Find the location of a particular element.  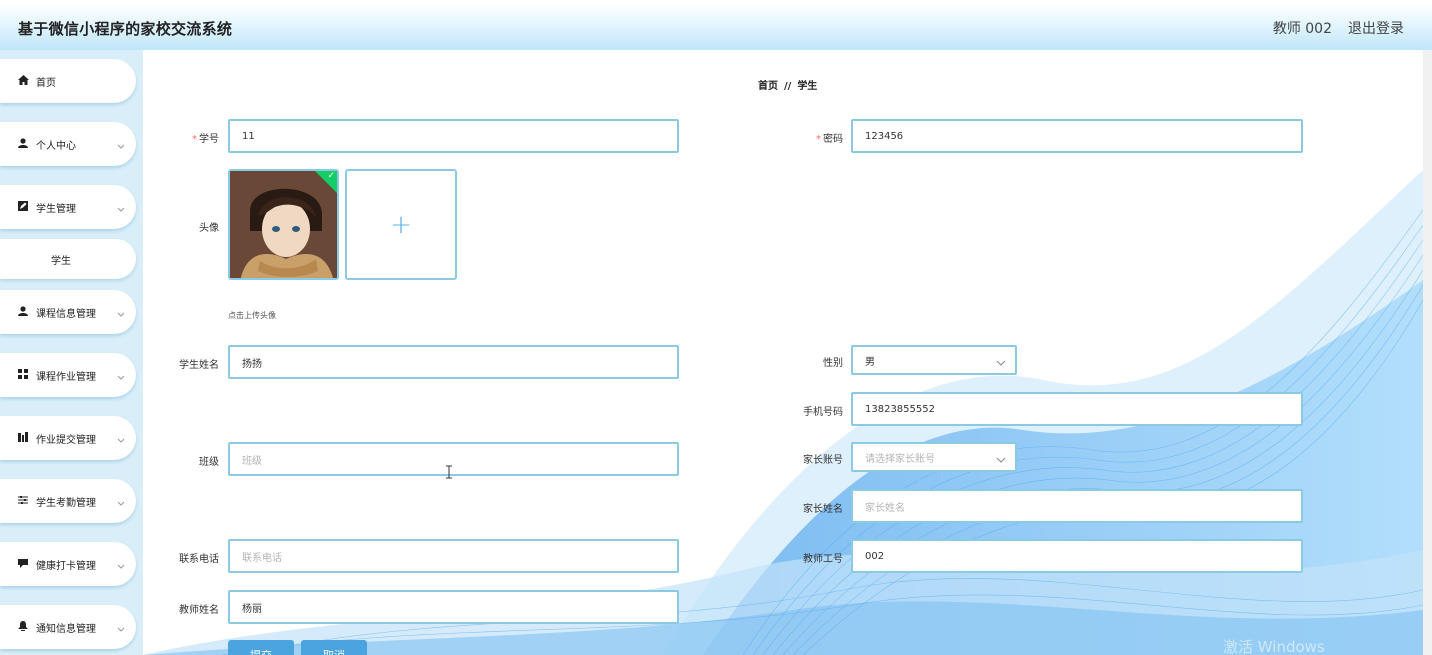

phone-input: 13823855552 is located at coordinates (1077, 409).